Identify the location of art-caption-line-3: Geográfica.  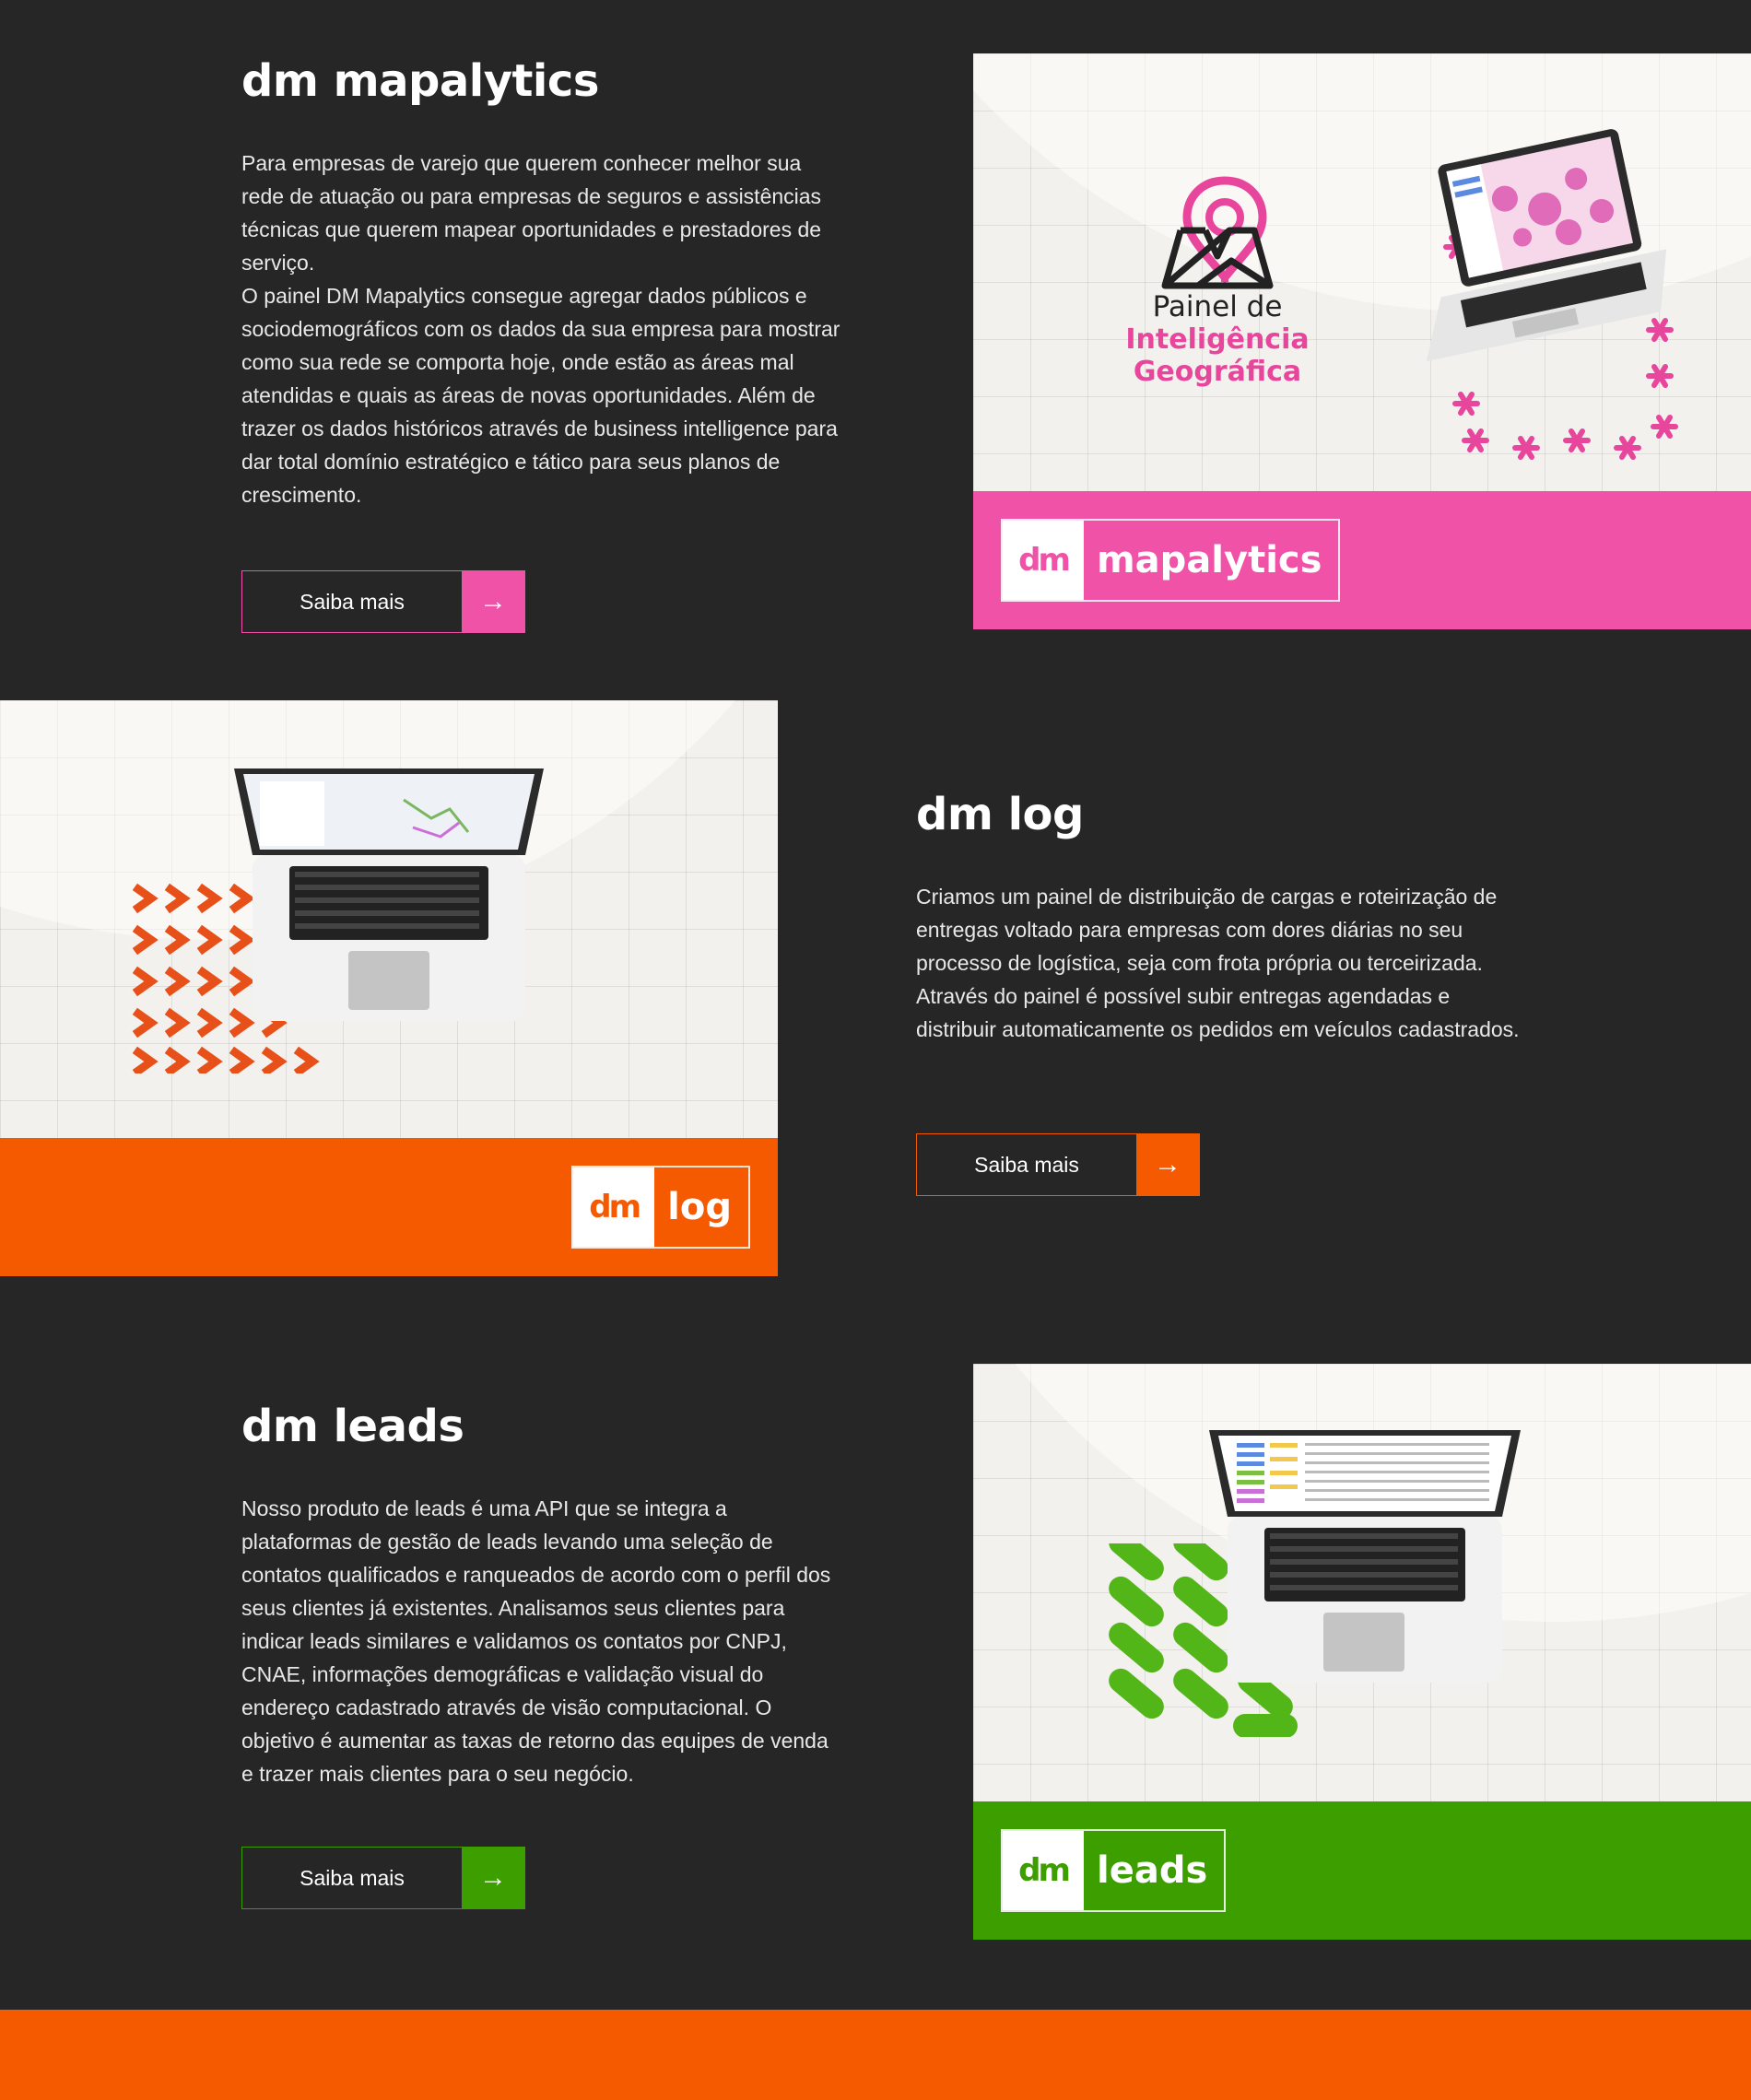
(1217, 372).